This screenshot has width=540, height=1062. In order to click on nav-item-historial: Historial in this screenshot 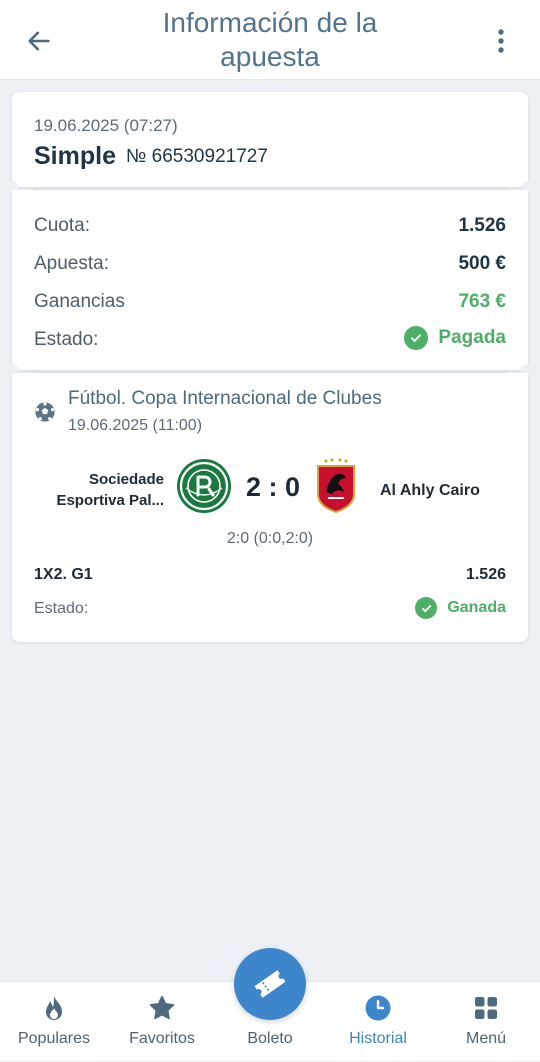, I will do `click(378, 1022)`.